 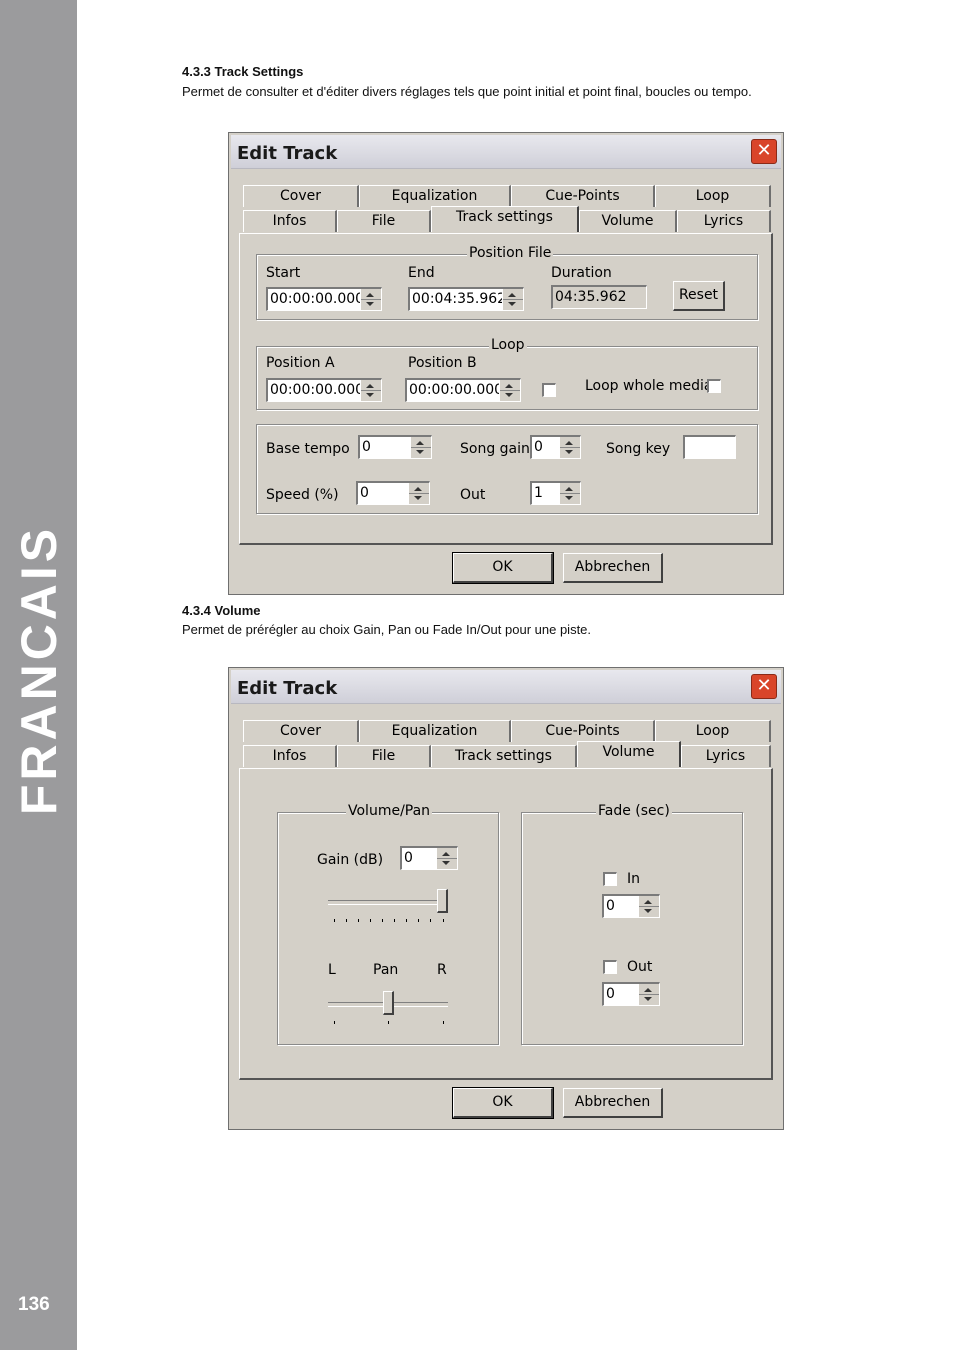 What do you see at coordinates (418, 493) in the screenshot?
I see `speed-spinner` at bounding box center [418, 493].